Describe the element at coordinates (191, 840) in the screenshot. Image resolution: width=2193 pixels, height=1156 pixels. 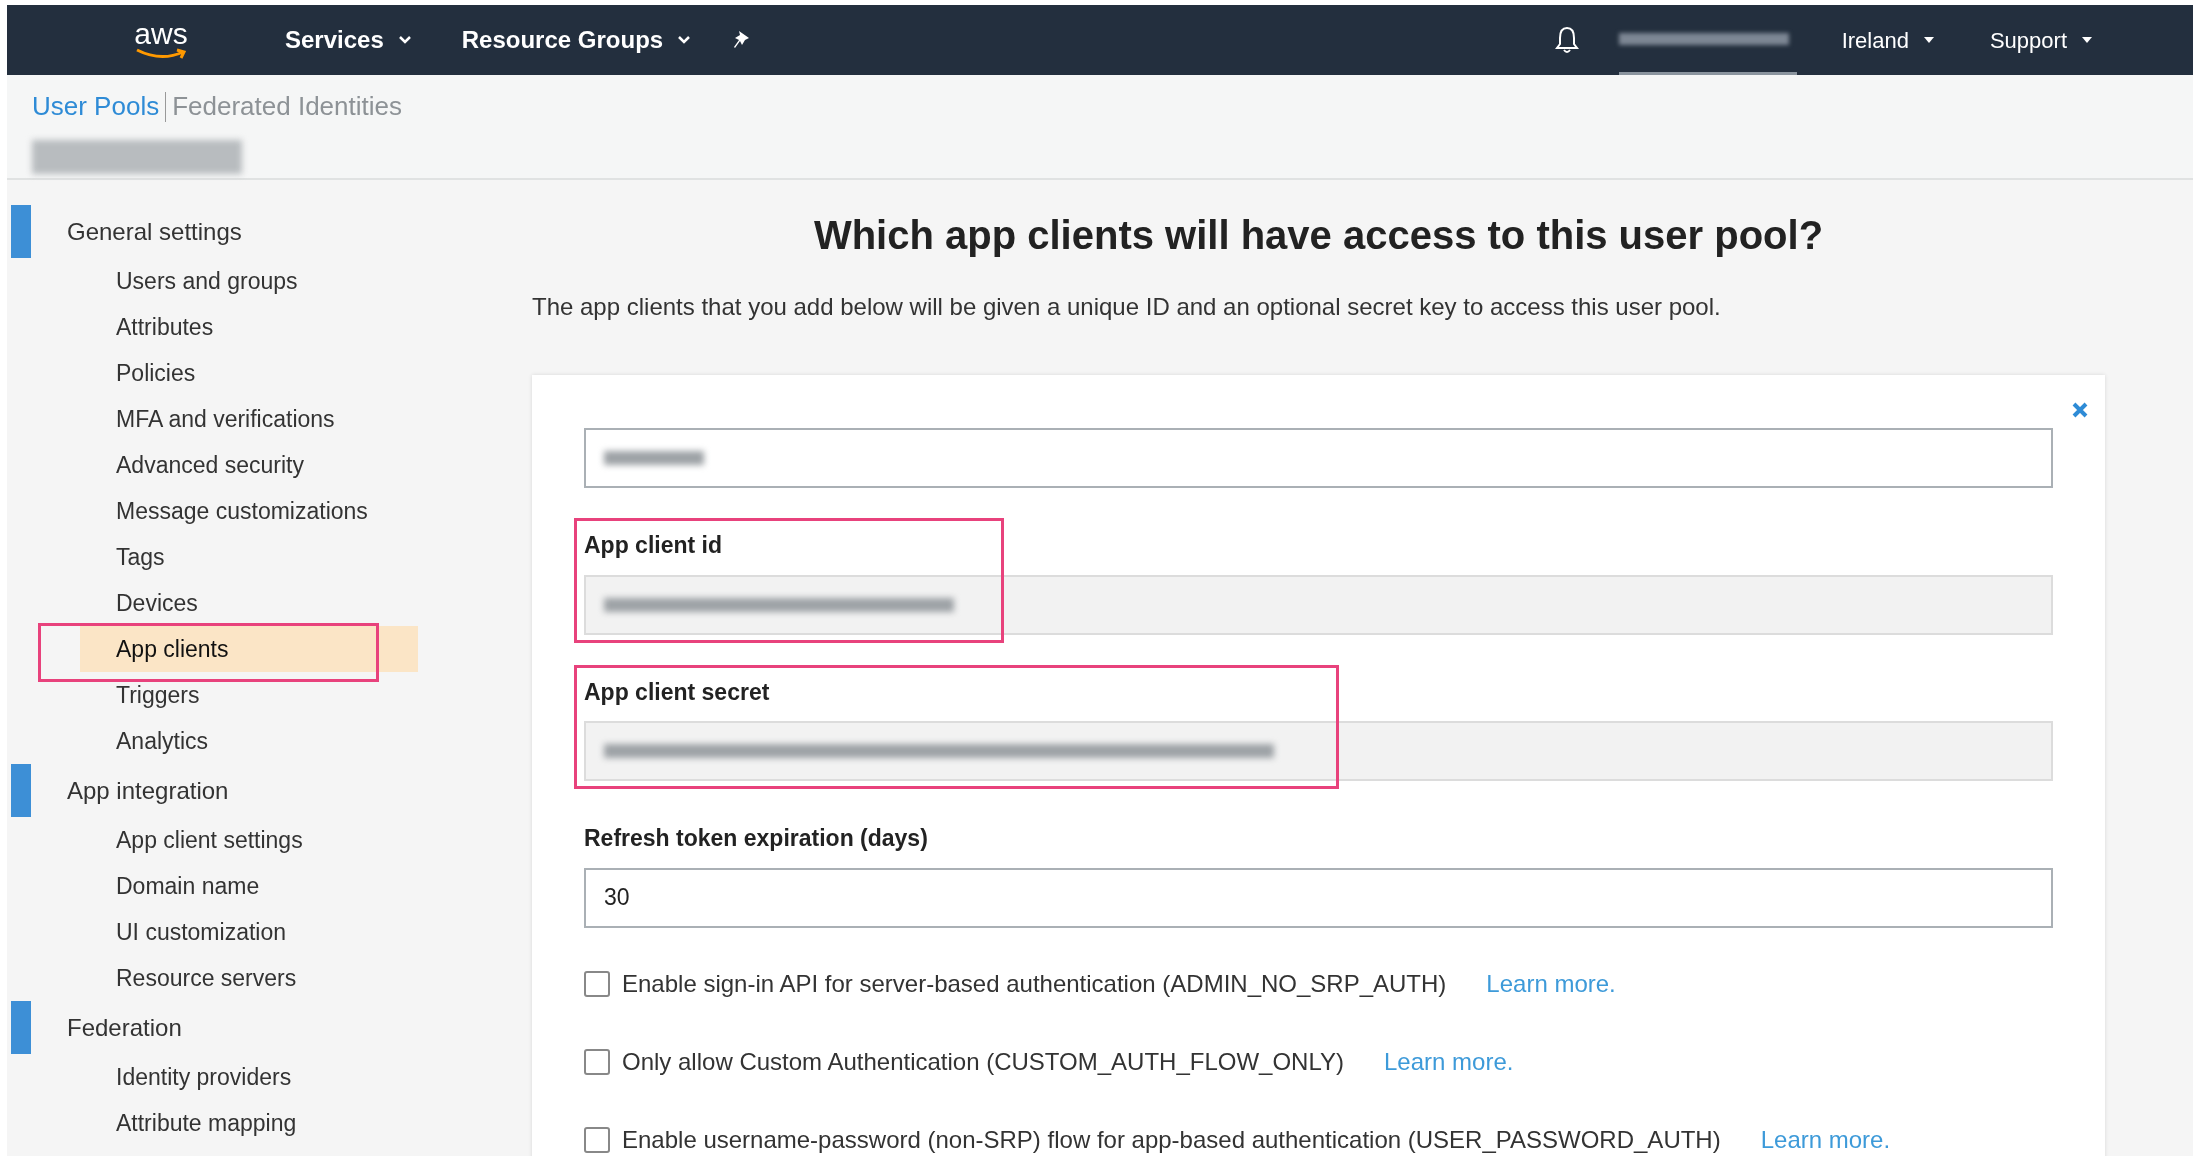
I see `sidebar-item: App client settings` at that location.